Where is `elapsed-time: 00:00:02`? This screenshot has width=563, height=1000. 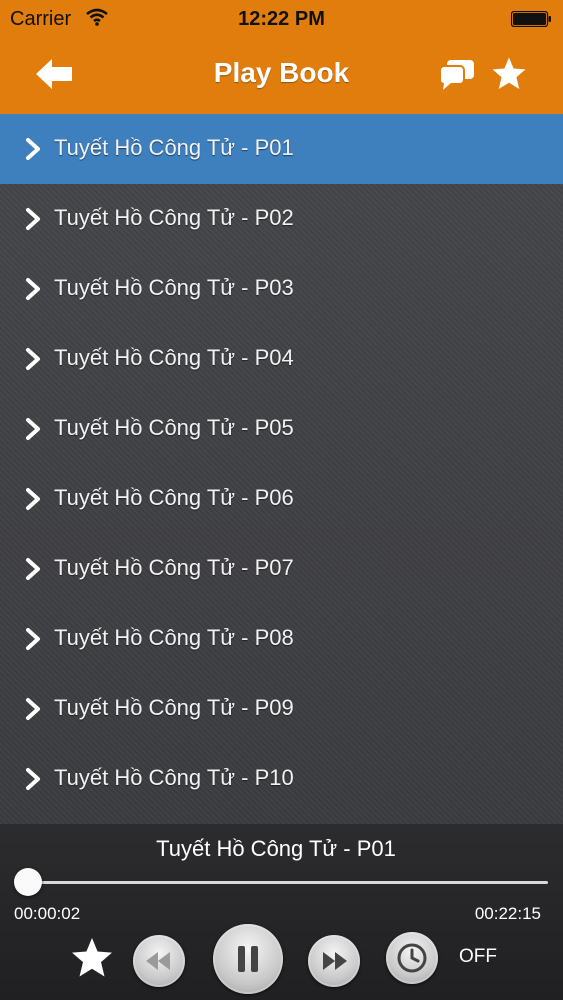
elapsed-time: 00:00:02 is located at coordinates (47, 913).